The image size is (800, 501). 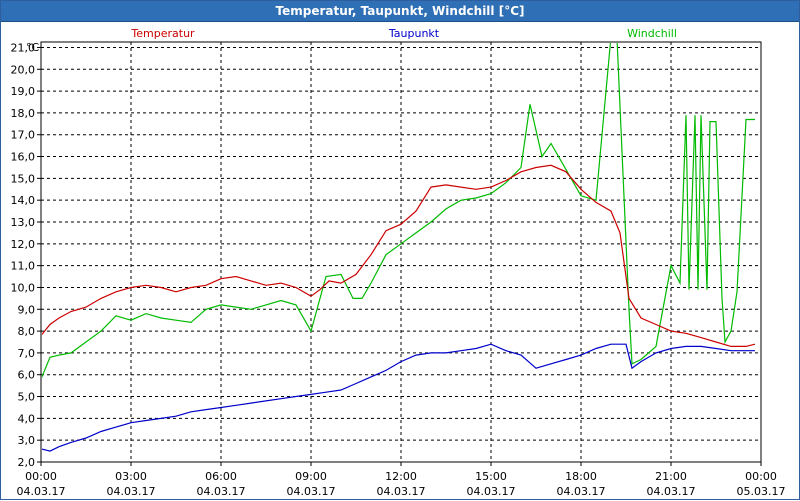 I want to click on y-tick-label: 2,0, so click(x=27, y=462).